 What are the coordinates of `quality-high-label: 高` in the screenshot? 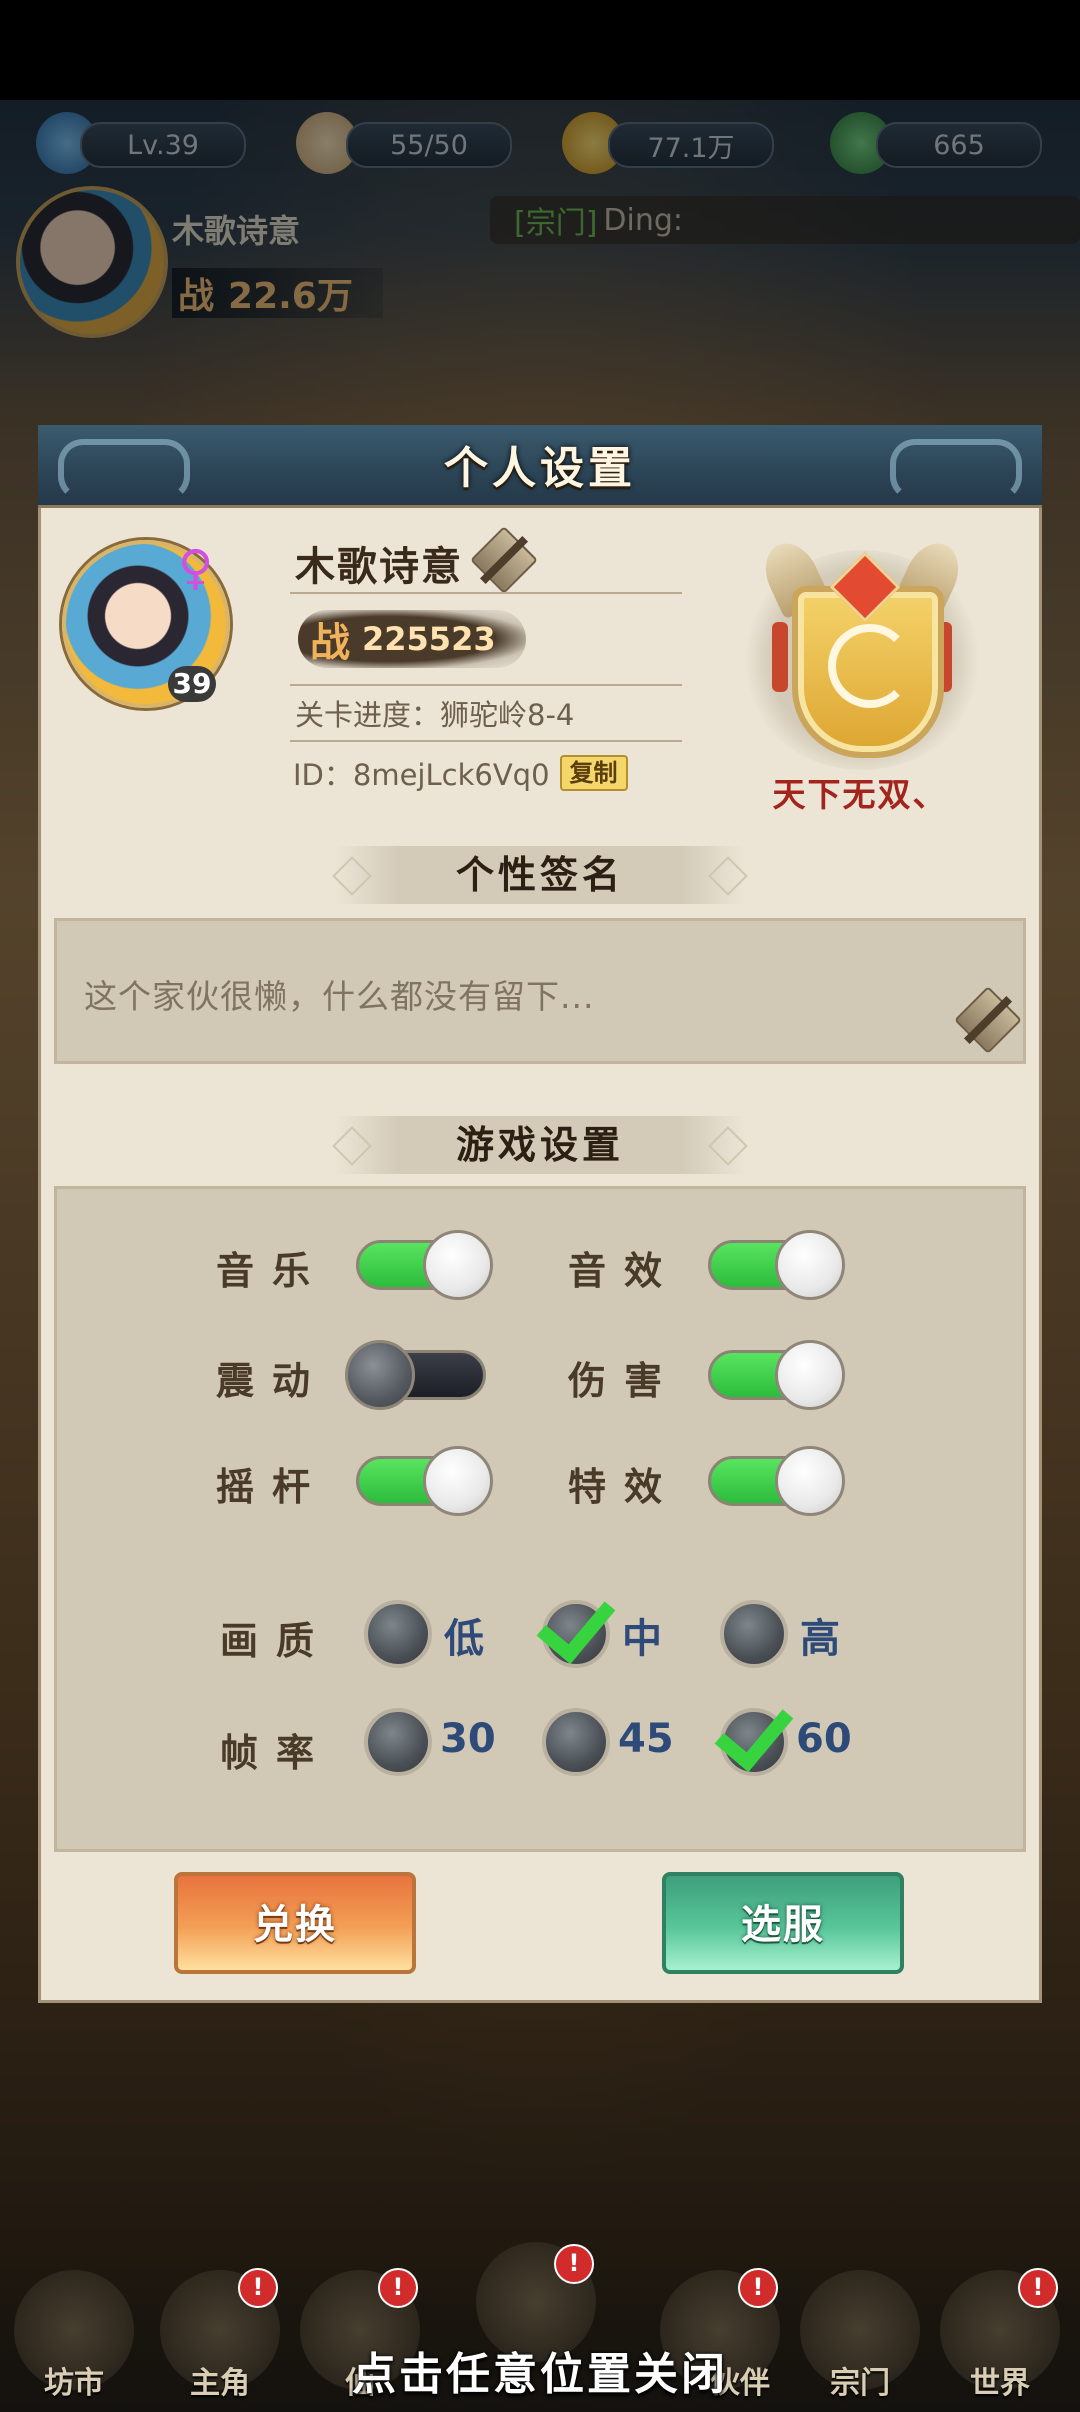 It's located at (820, 1639).